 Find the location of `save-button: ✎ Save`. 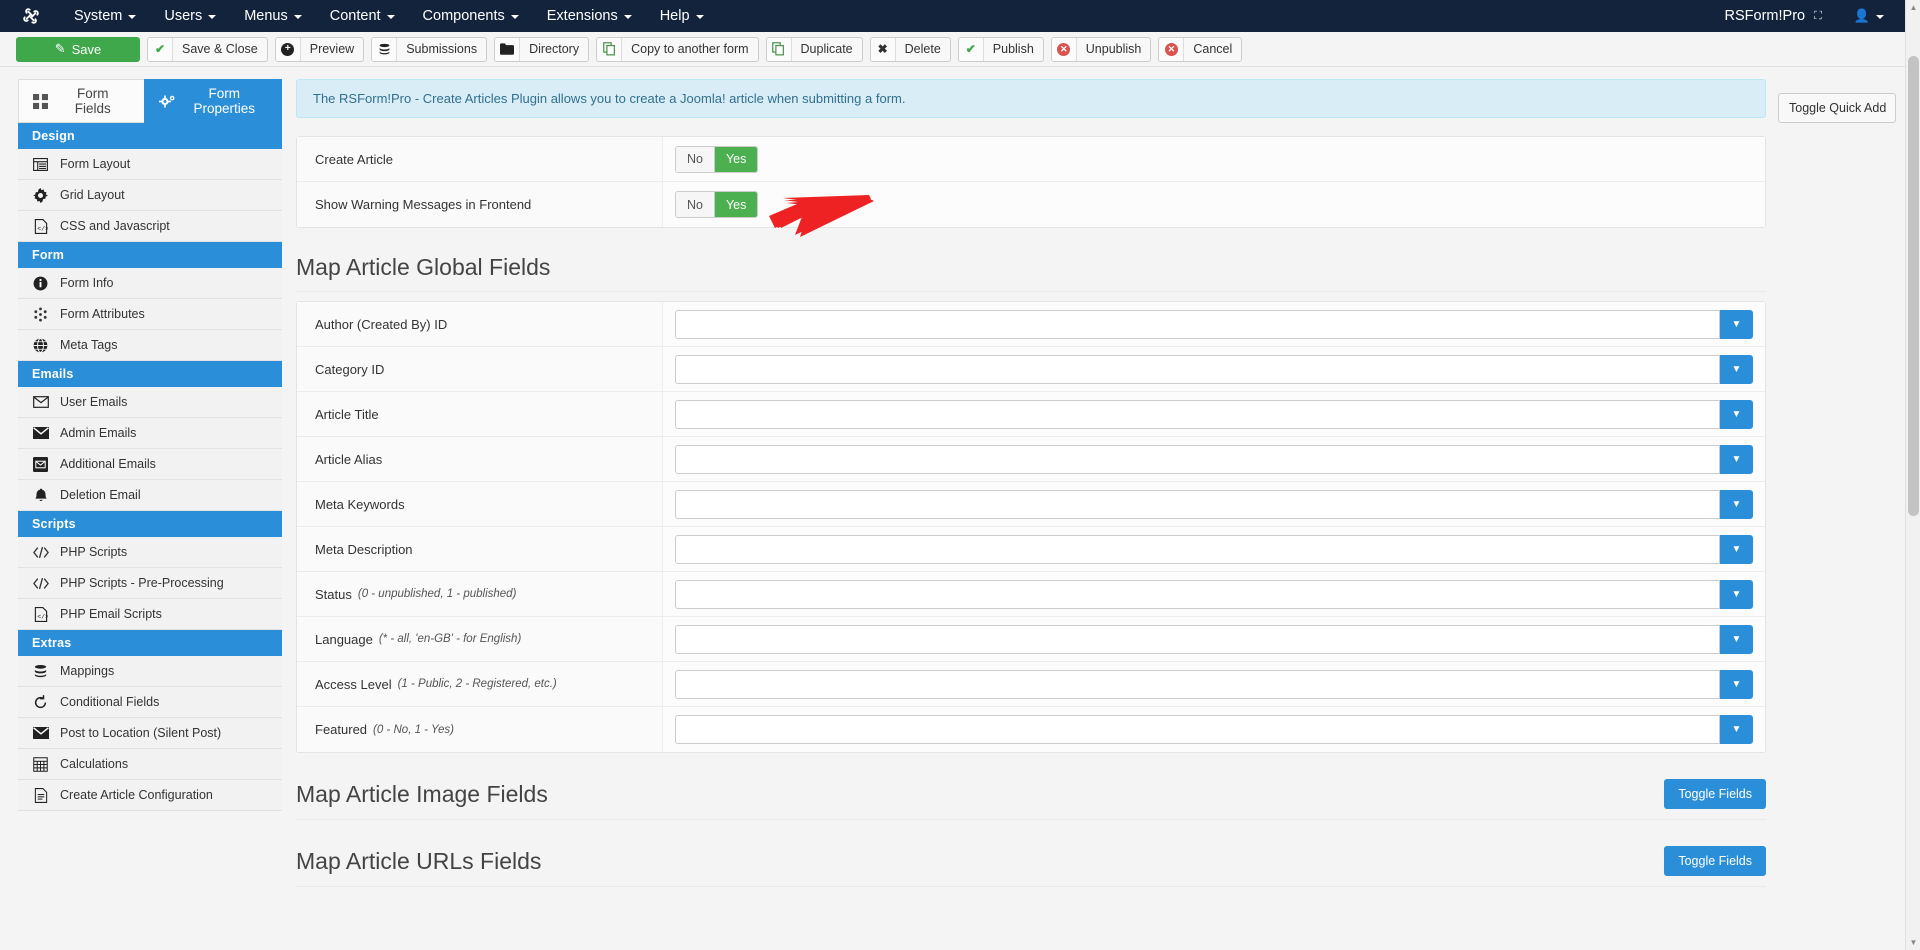

save-button: ✎ Save is located at coordinates (78, 49).